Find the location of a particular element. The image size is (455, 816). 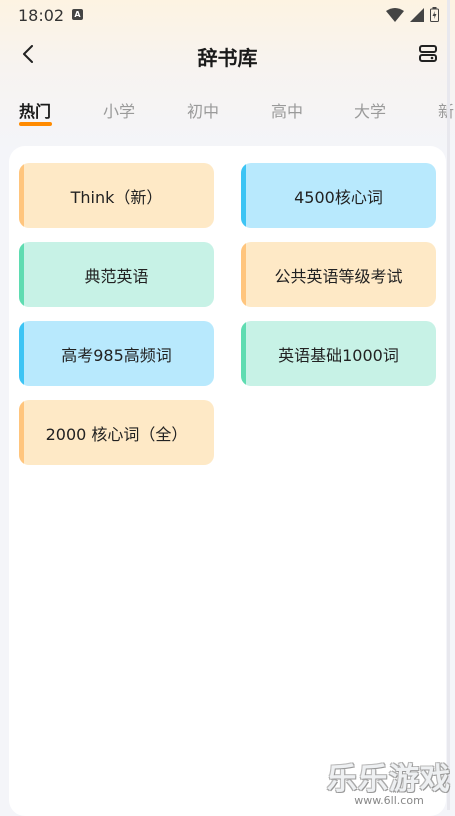

switch-book-button is located at coordinates (428, 54).